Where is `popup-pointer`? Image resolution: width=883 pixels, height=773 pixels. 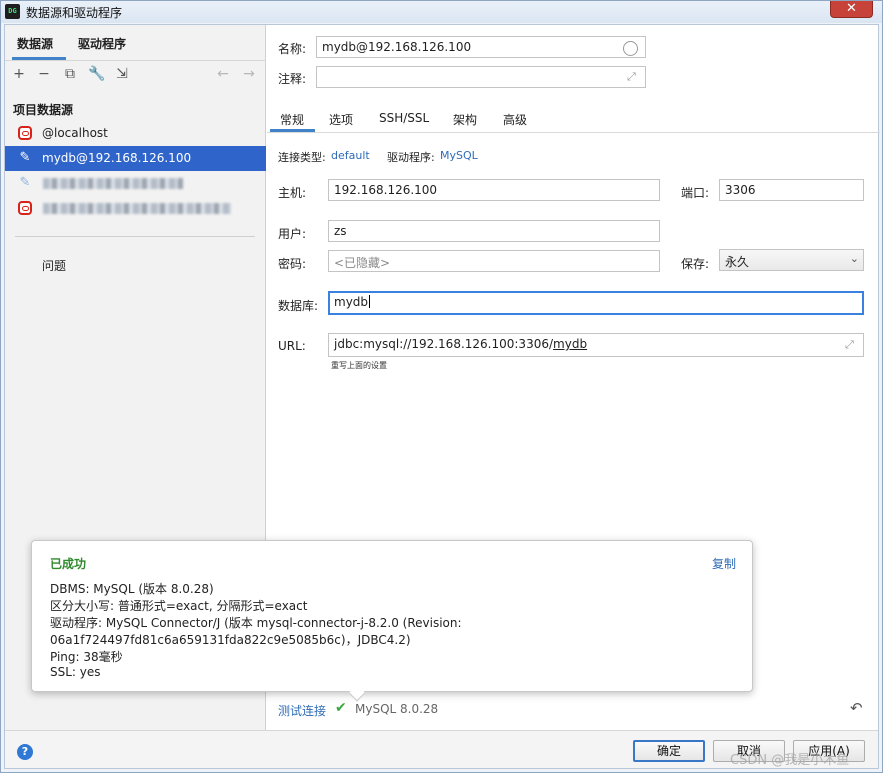 popup-pointer is located at coordinates (357, 693).